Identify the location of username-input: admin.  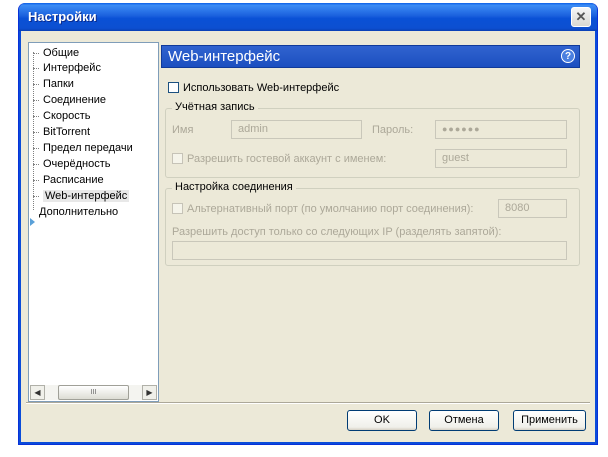
(296, 129).